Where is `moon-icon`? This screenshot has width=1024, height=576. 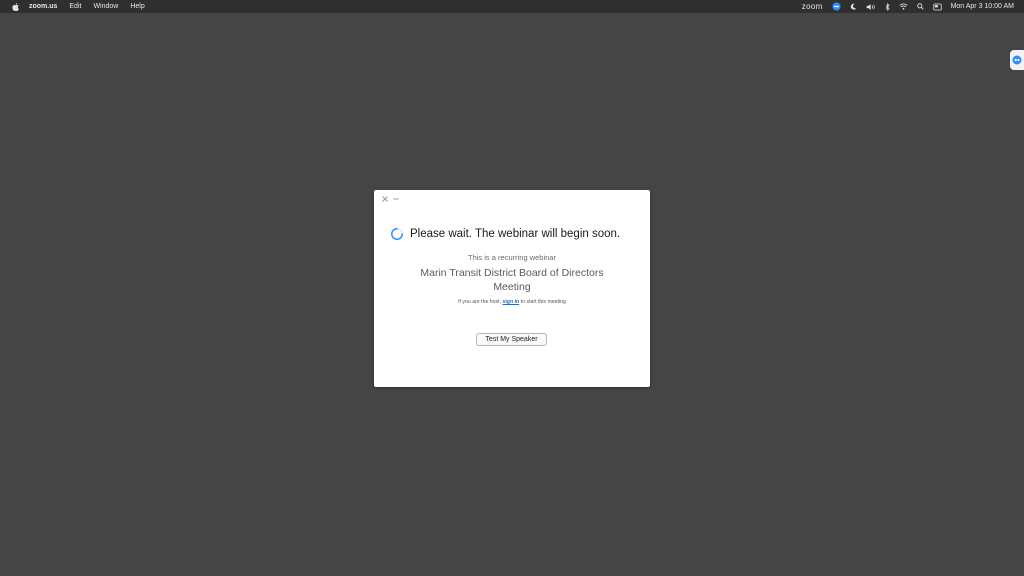 moon-icon is located at coordinates (853, 6).